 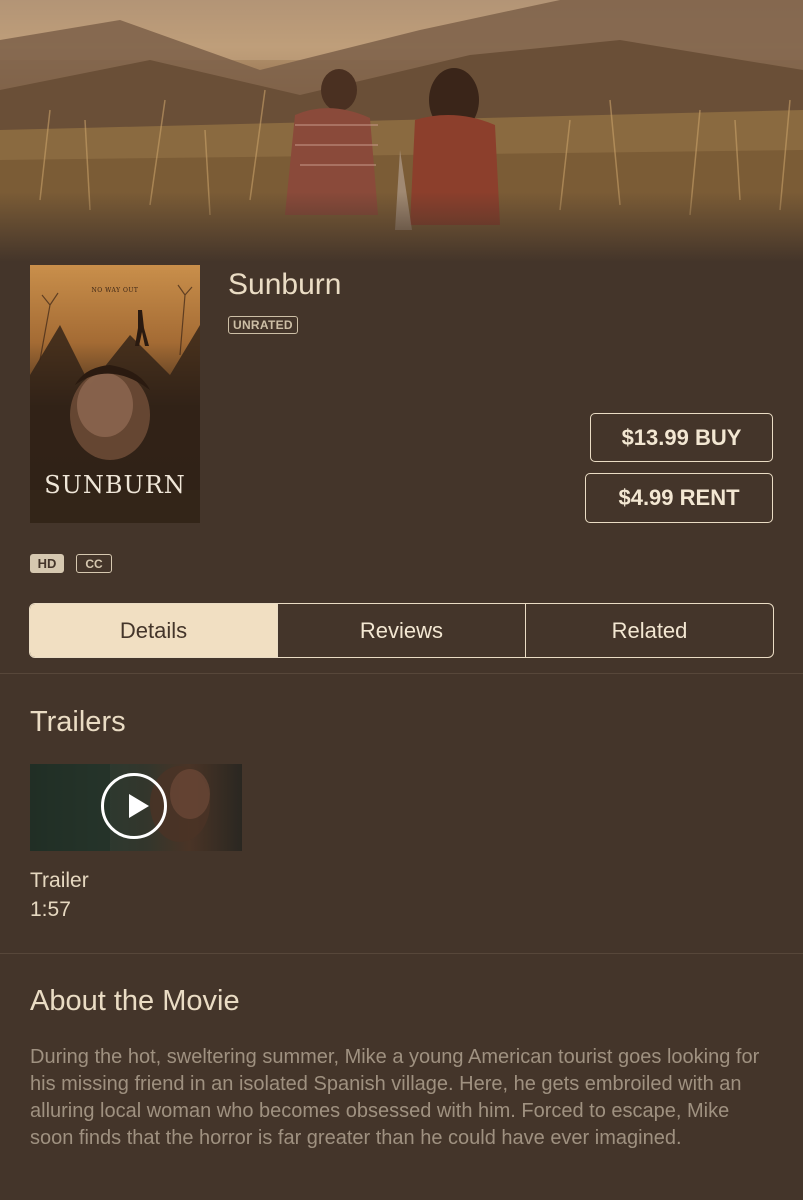 I want to click on movie-title: Sunburn, so click(x=285, y=284).